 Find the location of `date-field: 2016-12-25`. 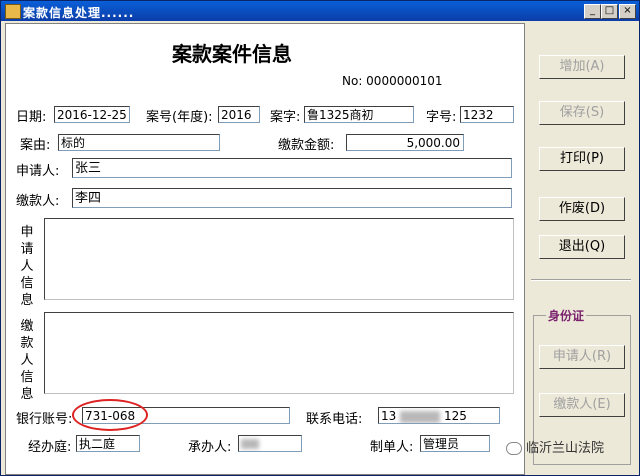

date-field: 2016-12-25 is located at coordinates (92, 114).